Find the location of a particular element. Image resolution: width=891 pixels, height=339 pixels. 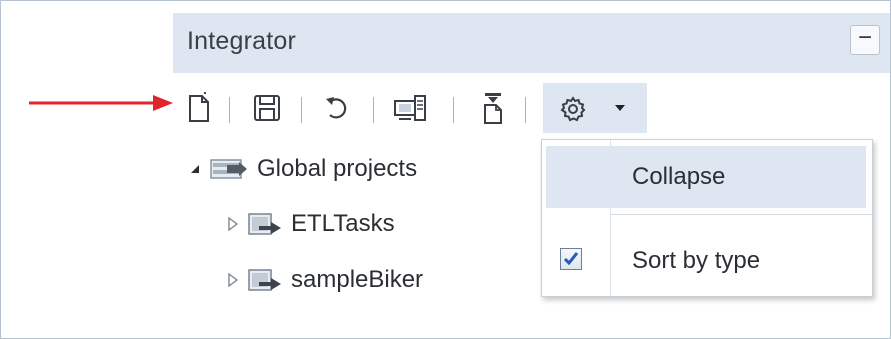

save-icon is located at coordinates (267, 108).